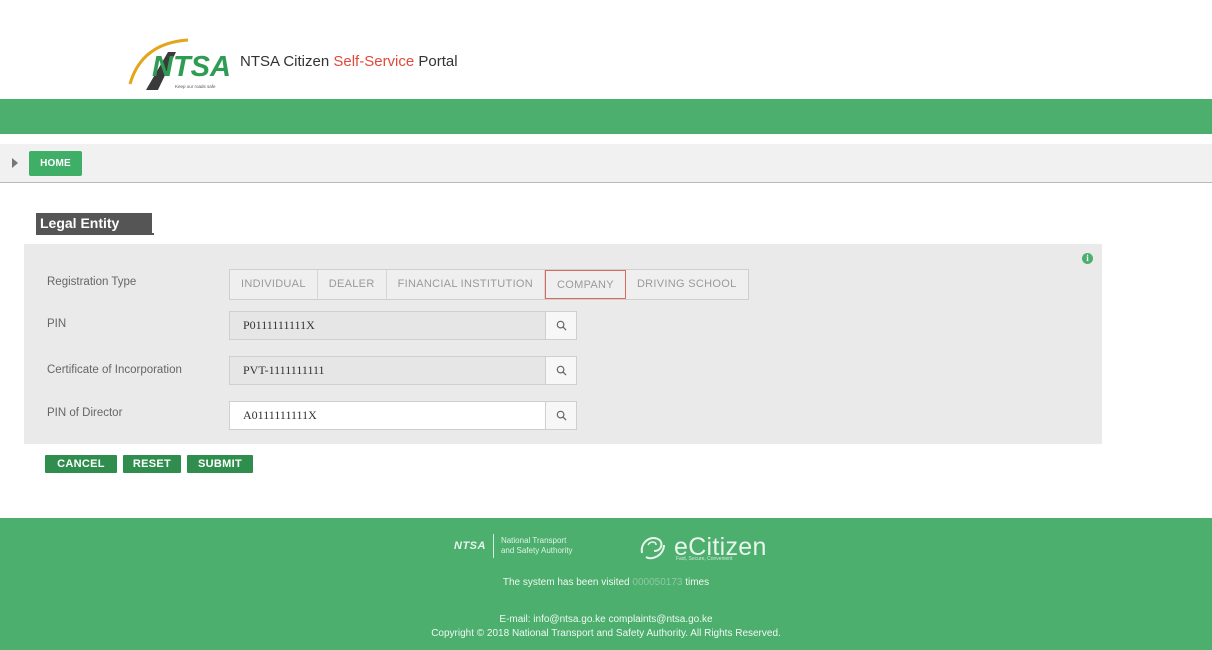 This screenshot has height=650, width=1212. Describe the element at coordinates (1087, 258) in the screenshot. I see `info-icon: i` at that location.